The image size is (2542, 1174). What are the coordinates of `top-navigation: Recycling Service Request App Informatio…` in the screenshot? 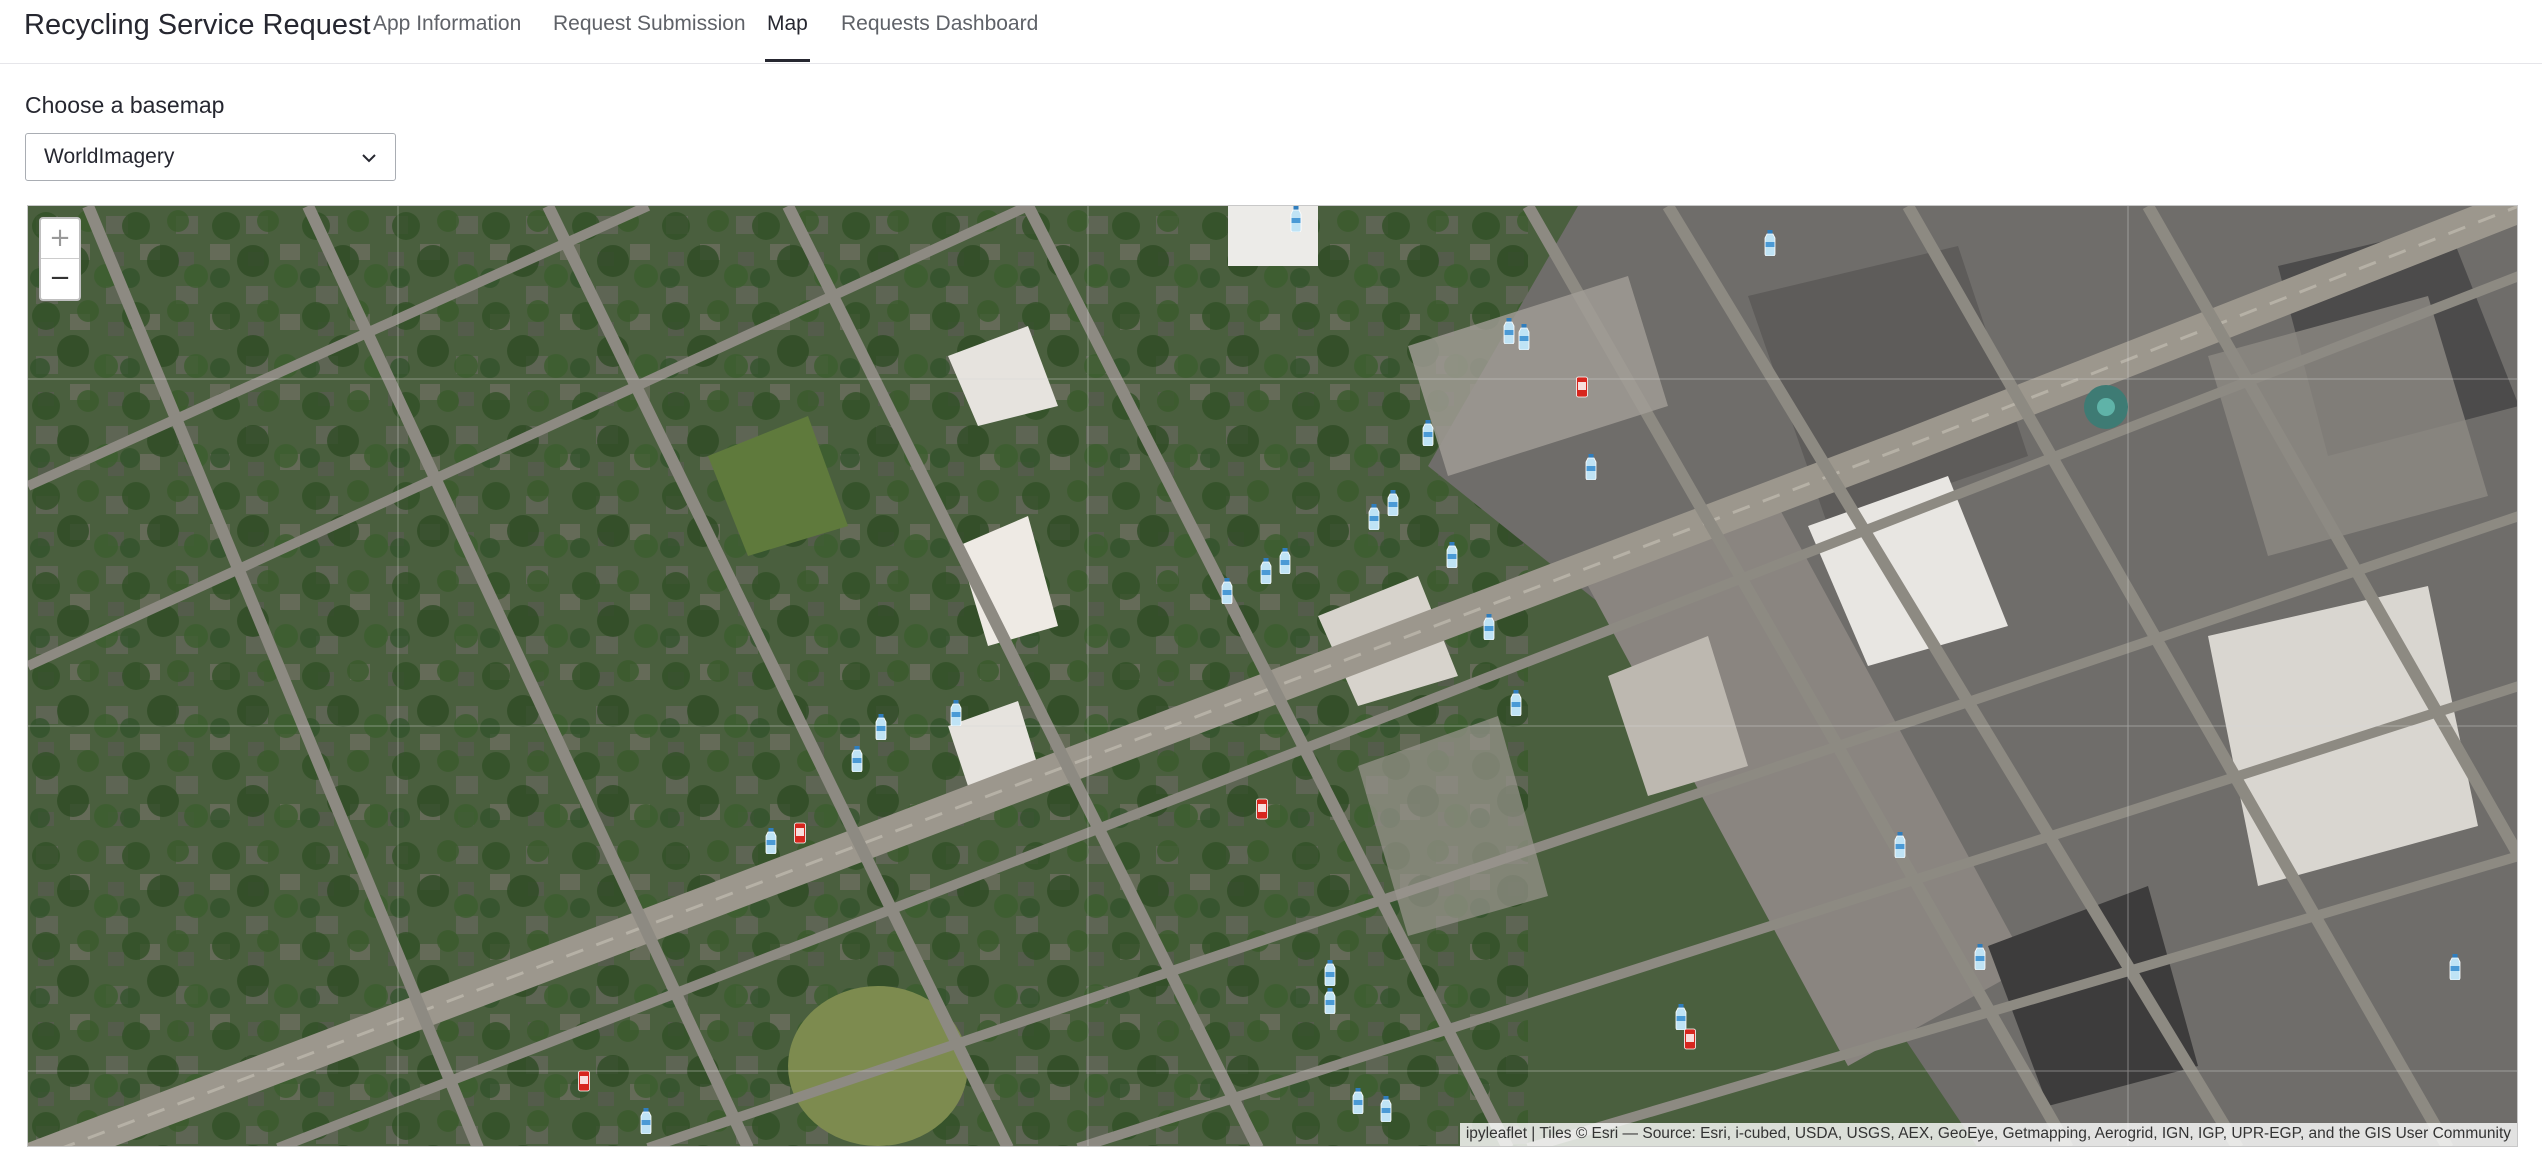 It's located at (1271, 32).